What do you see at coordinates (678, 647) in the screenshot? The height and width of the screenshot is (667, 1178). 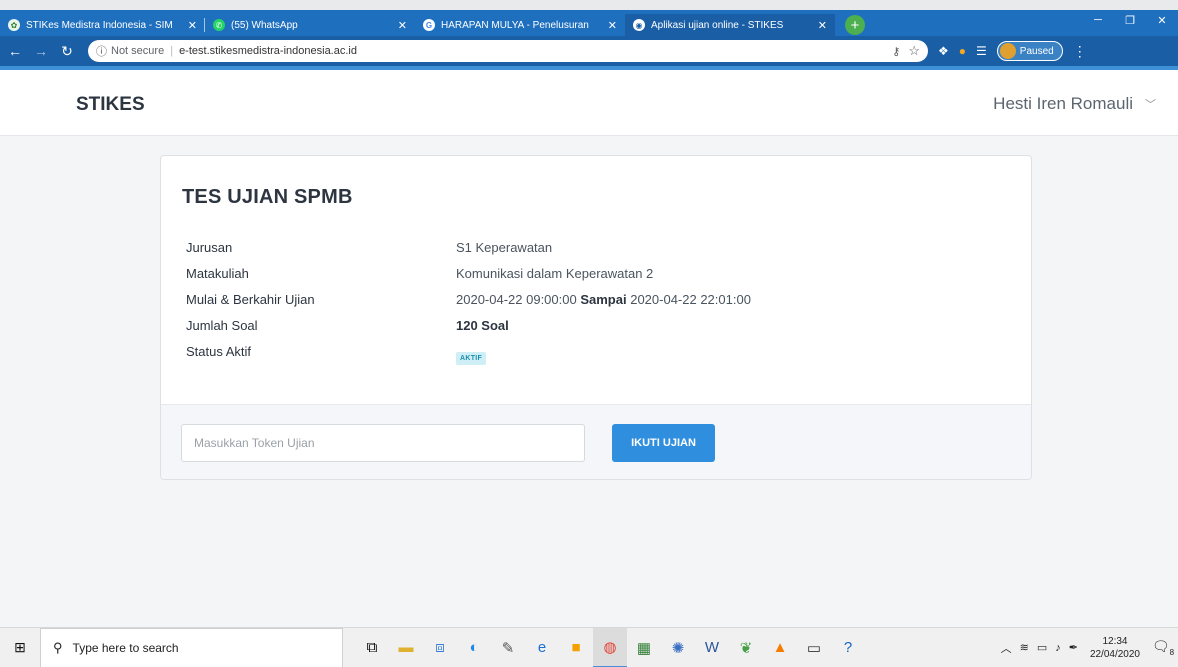 I see `globe-app-icon: ✺` at bounding box center [678, 647].